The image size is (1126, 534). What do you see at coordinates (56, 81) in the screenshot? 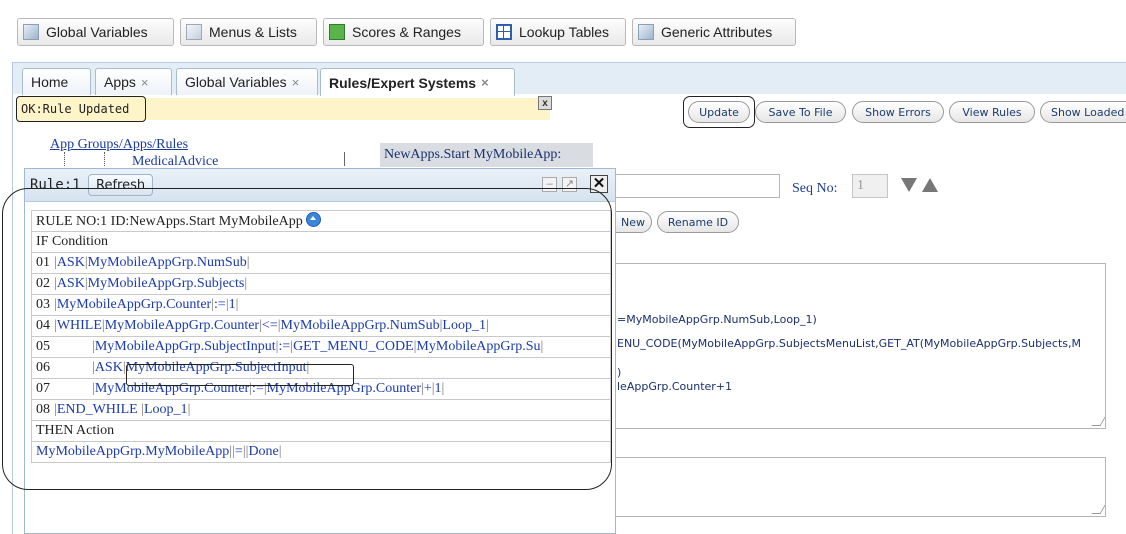
I see `tab-home: Home` at bounding box center [56, 81].